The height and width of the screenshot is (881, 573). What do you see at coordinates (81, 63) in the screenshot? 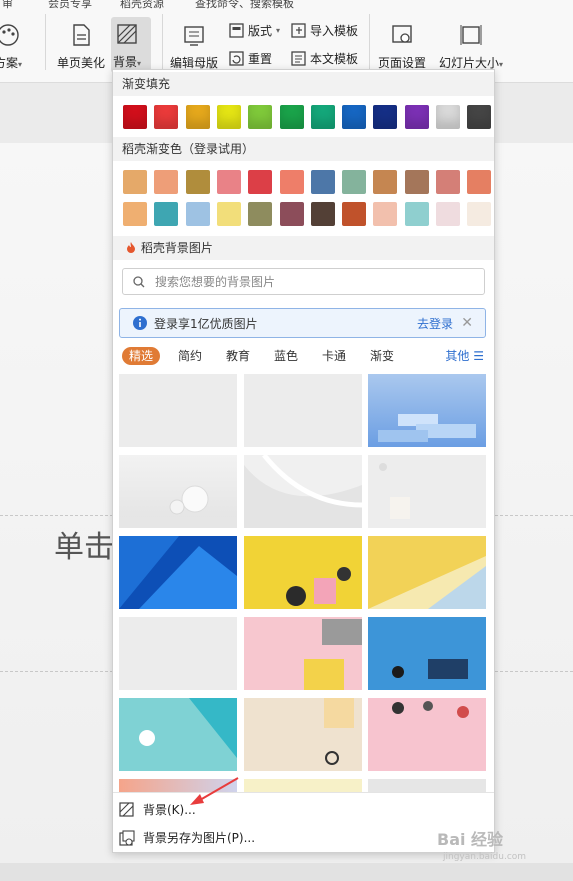
I see `page-beautify-label: 单页美化` at bounding box center [81, 63].